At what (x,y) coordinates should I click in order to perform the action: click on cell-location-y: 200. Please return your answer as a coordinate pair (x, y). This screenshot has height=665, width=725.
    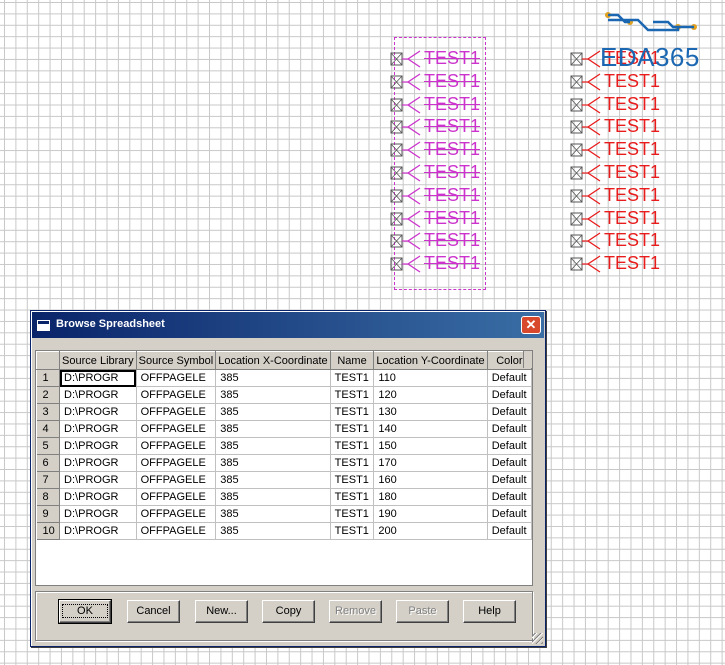
    Looking at the image, I should click on (430, 531).